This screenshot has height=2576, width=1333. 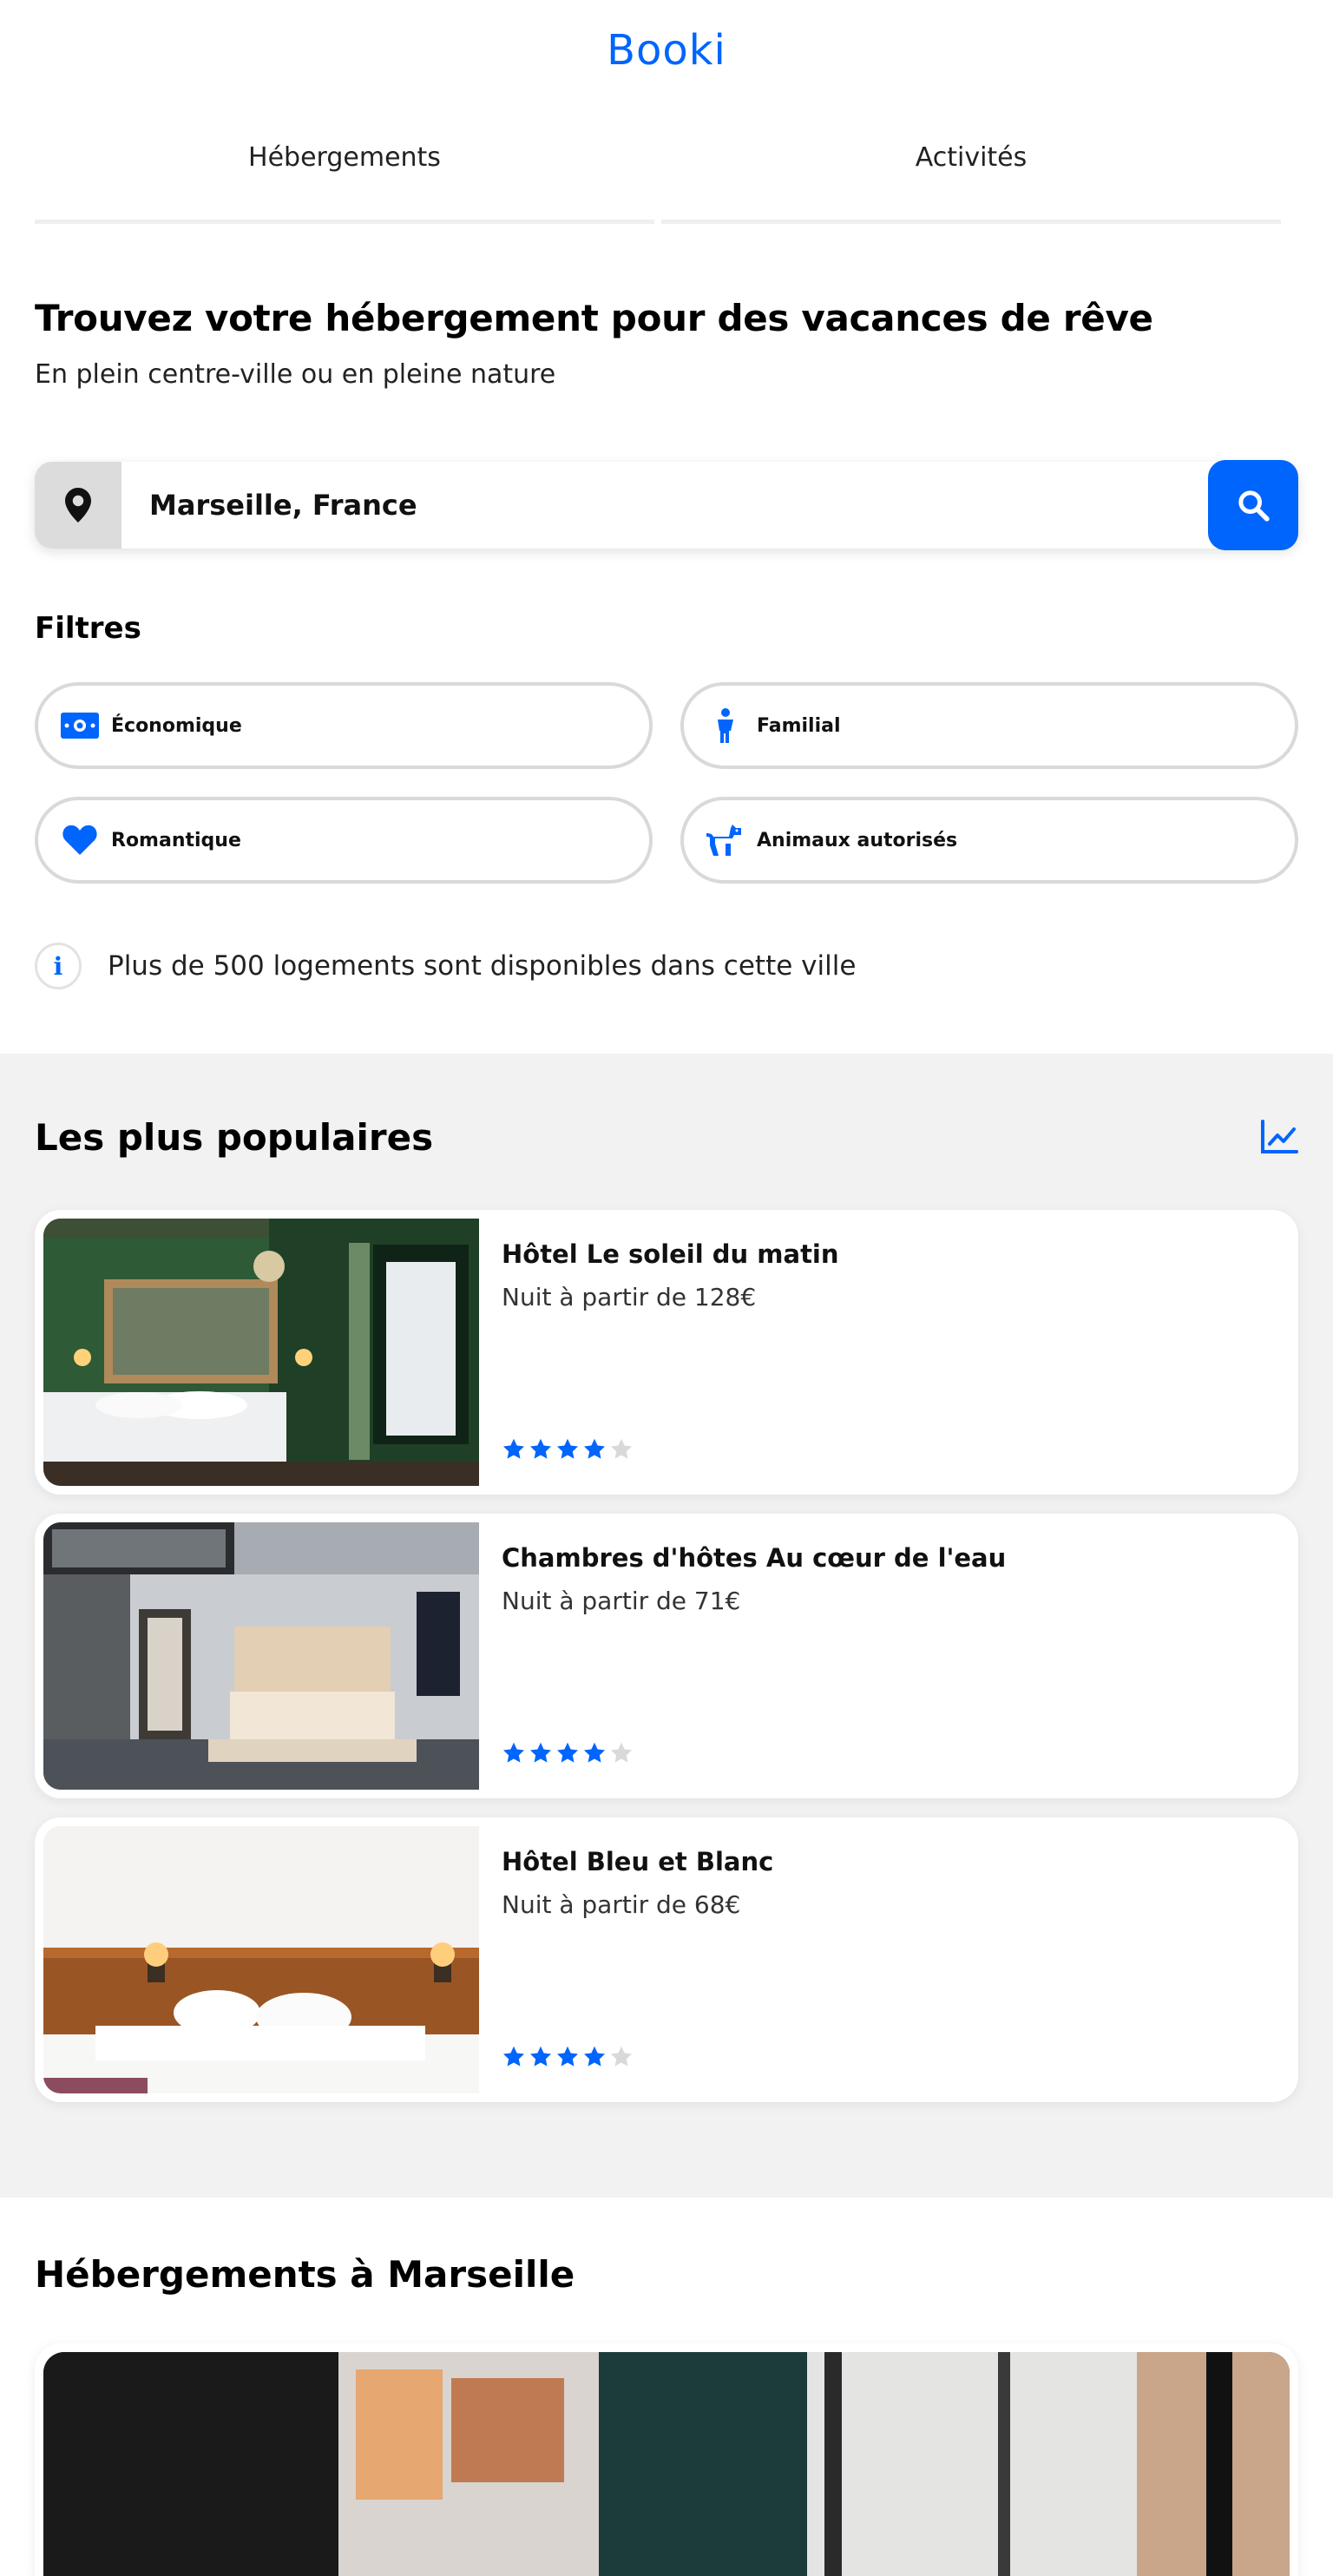 What do you see at coordinates (176, 840) in the screenshot?
I see `filter-label: Romantique` at bounding box center [176, 840].